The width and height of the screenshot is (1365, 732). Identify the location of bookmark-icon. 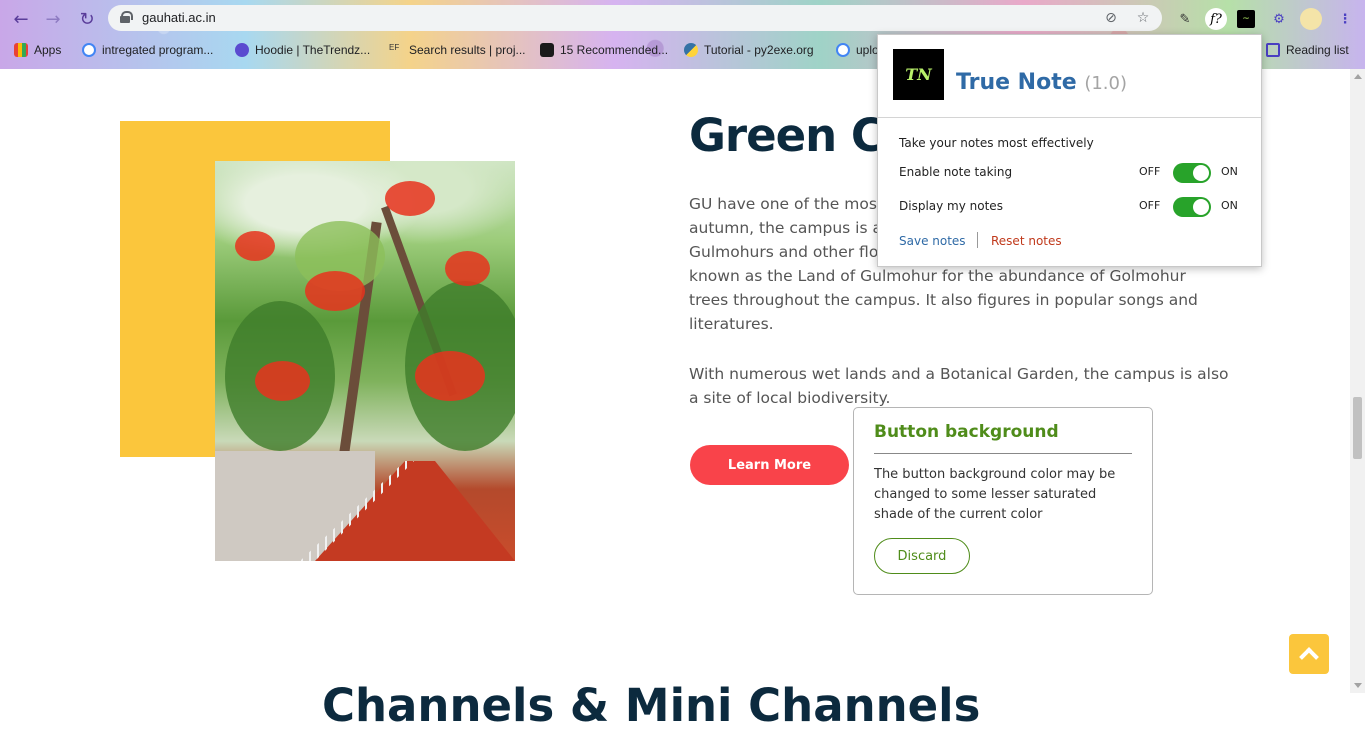
(547, 50).